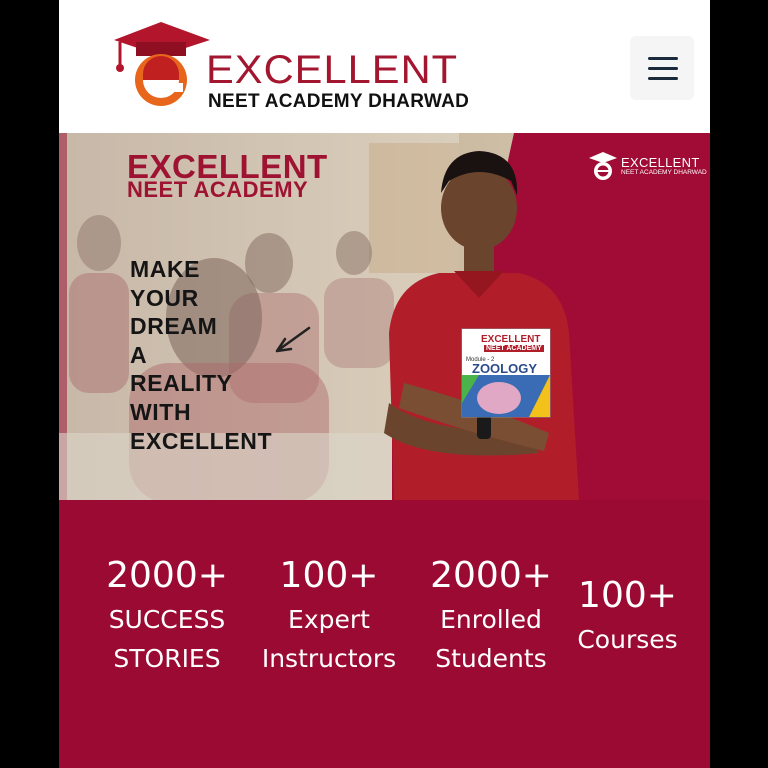 The image size is (768, 768). Describe the element at coordinates (504, 368) in the screenshot. I see `book-subject: ZOOLOGY` at that location.